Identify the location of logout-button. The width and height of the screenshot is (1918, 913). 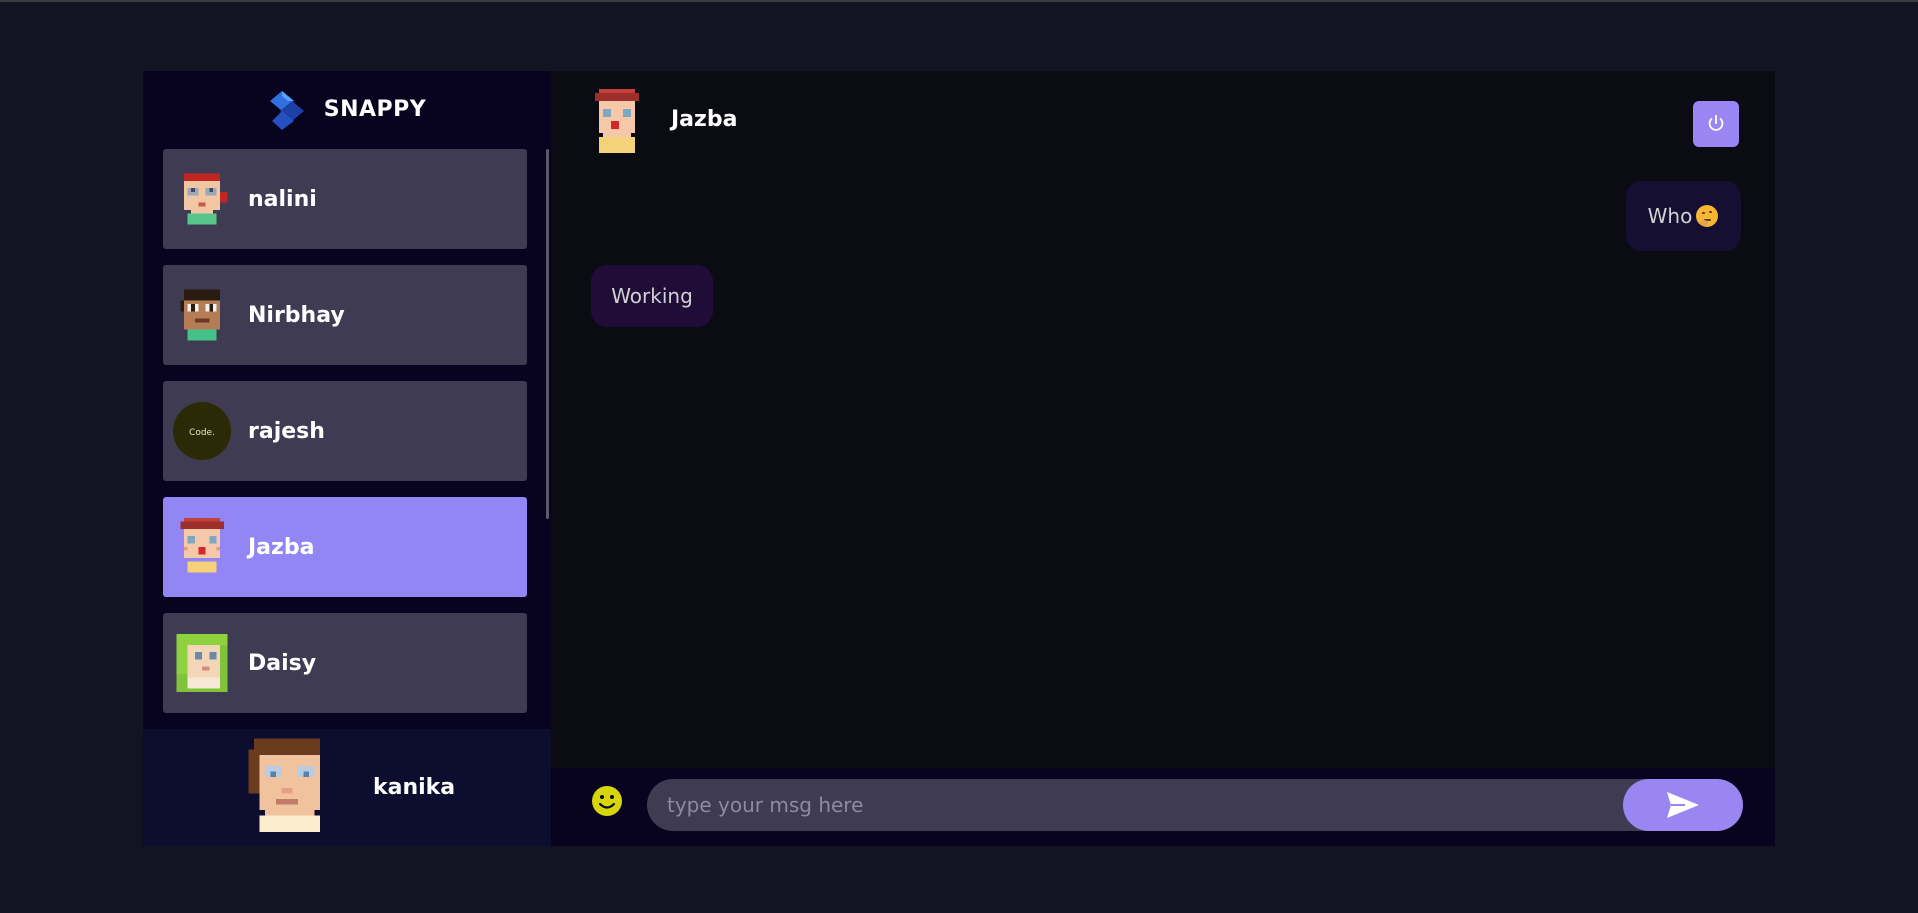
(1716, 124).